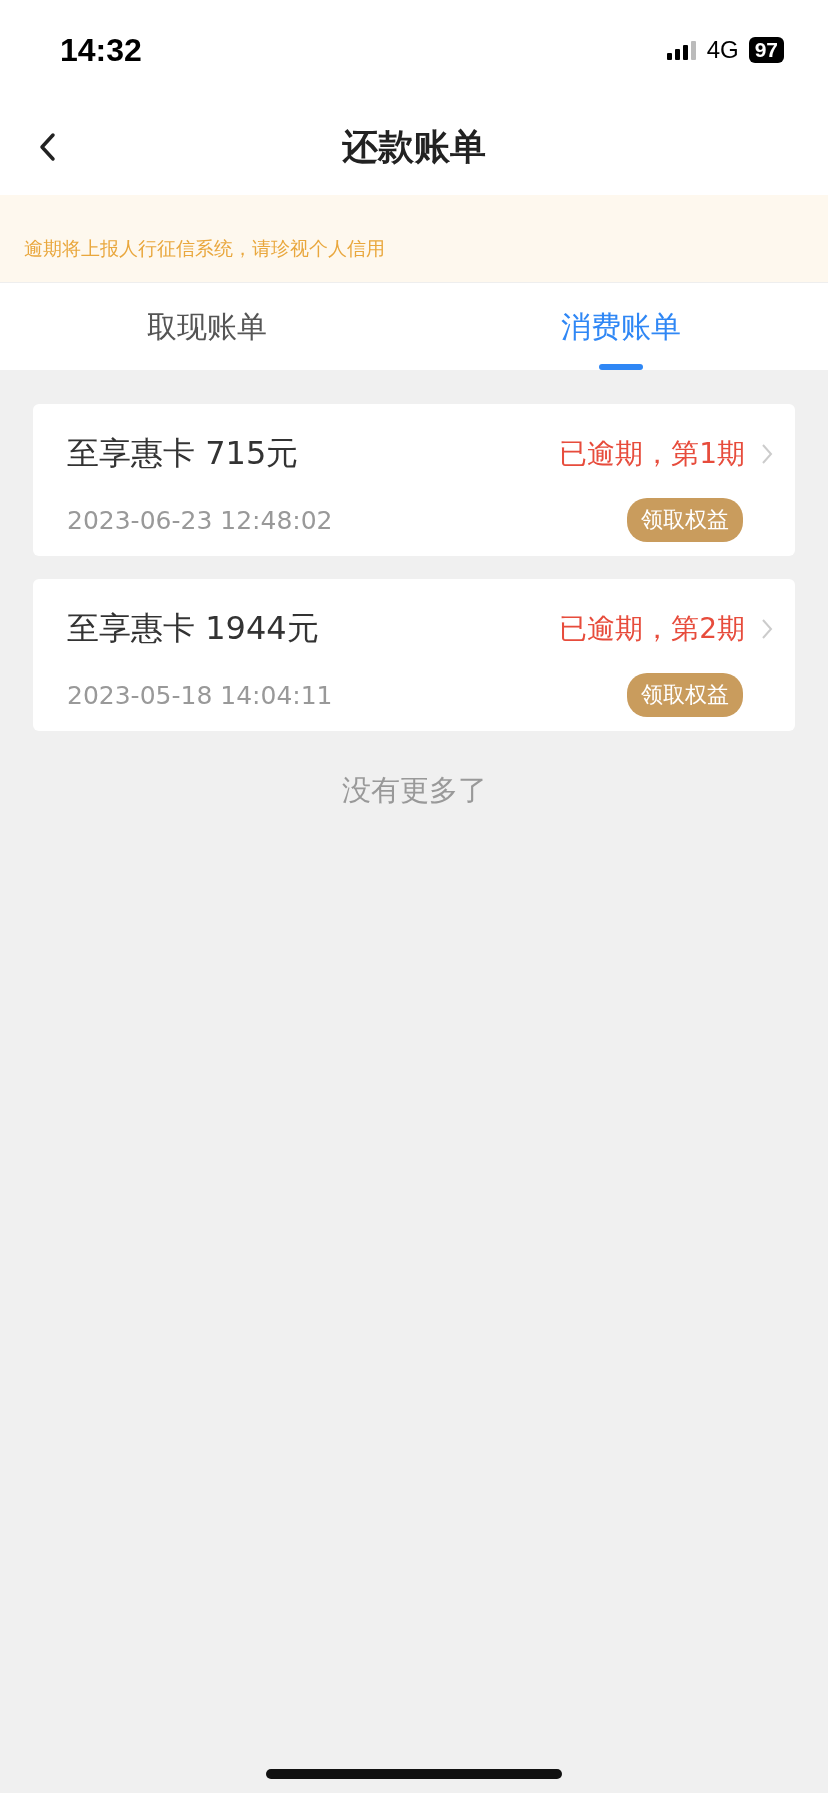 Image resolution: width=828 pixels, height=1793 pixels. I want to click on bill-status: 已逾期，第1期, so click(652, 454).